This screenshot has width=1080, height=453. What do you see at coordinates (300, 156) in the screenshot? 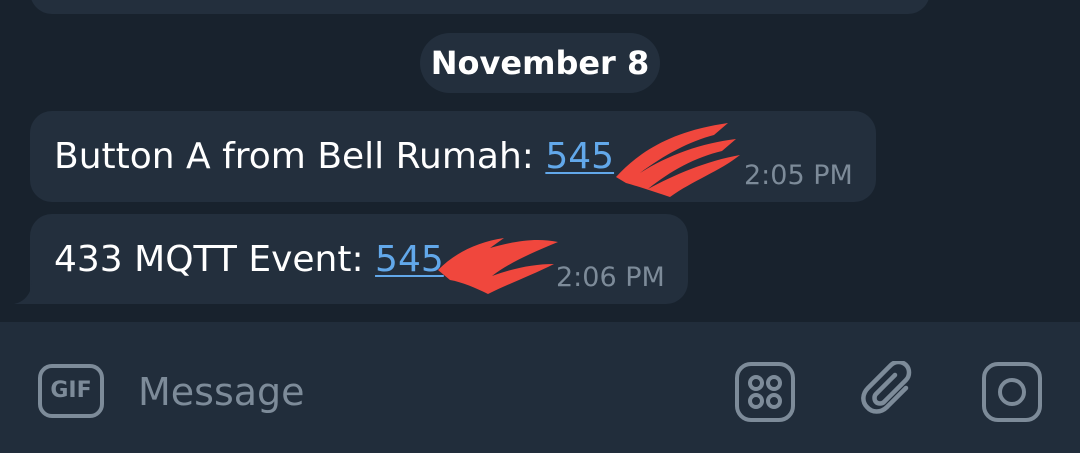
I see `message-body: Button A from Bell Rumah:` at bounding box center [300, 156].